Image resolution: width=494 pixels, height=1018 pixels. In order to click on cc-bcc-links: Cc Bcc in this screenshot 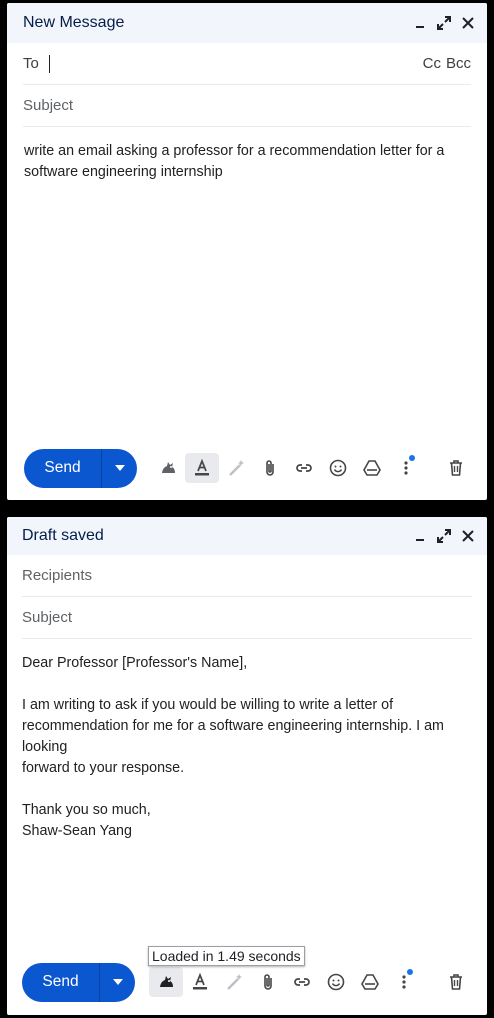, I will do `click(447, 63)`.